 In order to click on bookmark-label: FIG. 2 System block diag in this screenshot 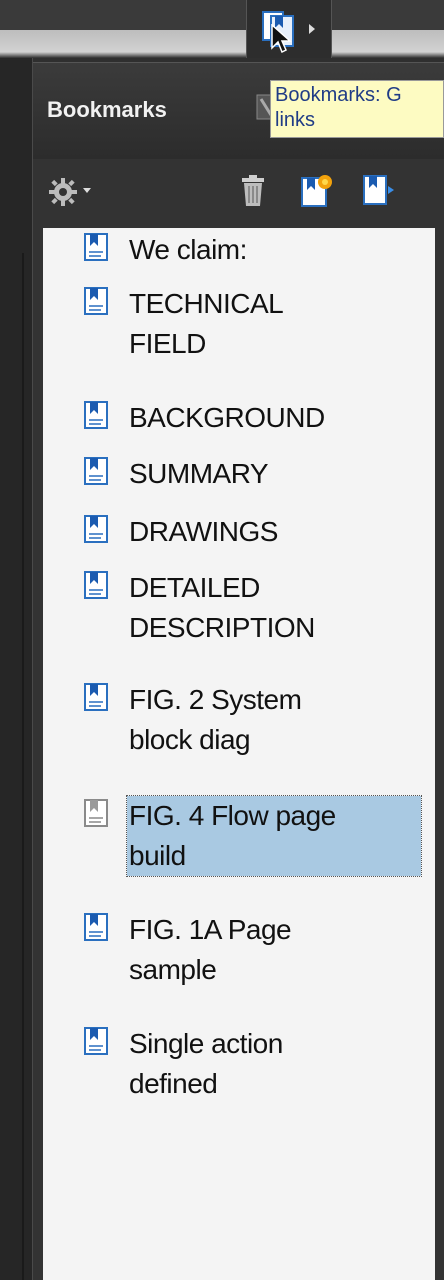, I will do `click(279, 720)`.